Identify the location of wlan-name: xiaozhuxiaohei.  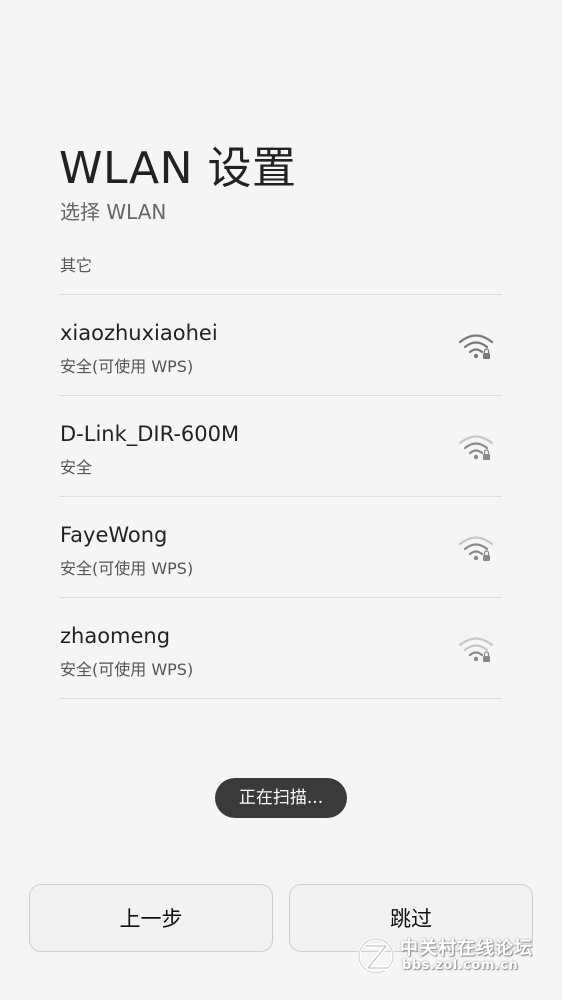
(139, 333).